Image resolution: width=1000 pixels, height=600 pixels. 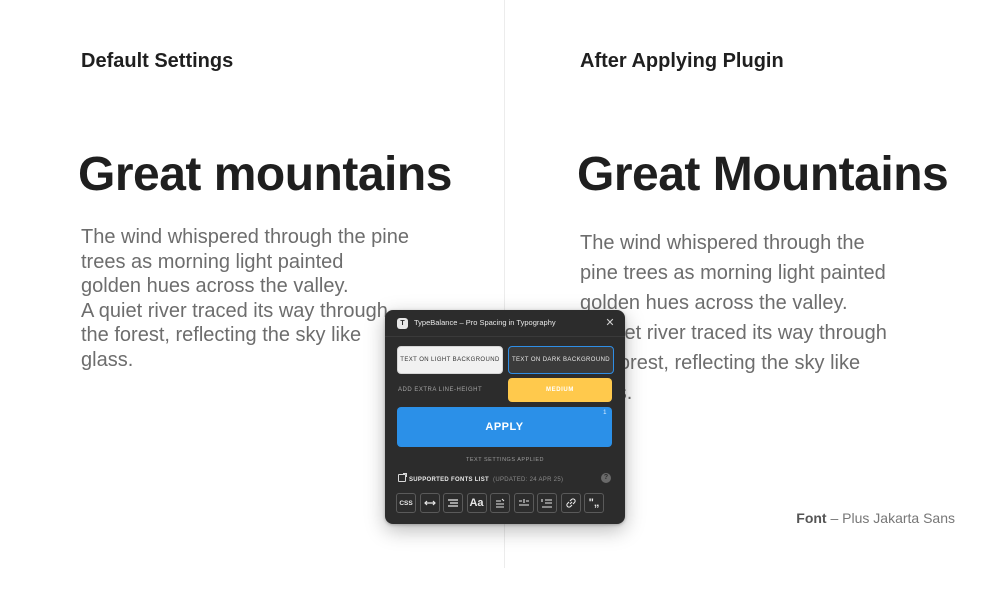 I want to click on css-button: CSS, so click(x=406, y=503).